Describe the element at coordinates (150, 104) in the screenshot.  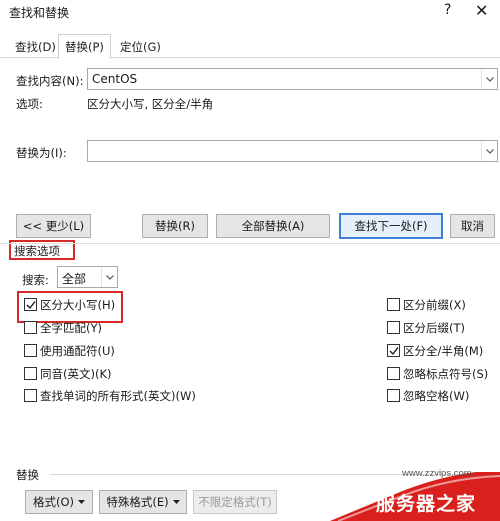
I see `options-value: 区分大小写, 区分全/半角` at that location.